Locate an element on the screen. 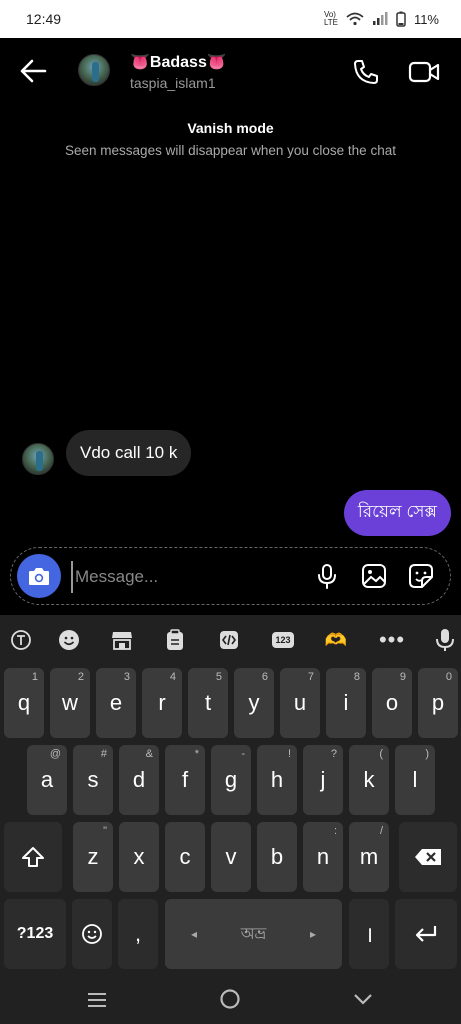 The image size is (461, 1024). key-p-label: p is located at coordinates (438, 702).